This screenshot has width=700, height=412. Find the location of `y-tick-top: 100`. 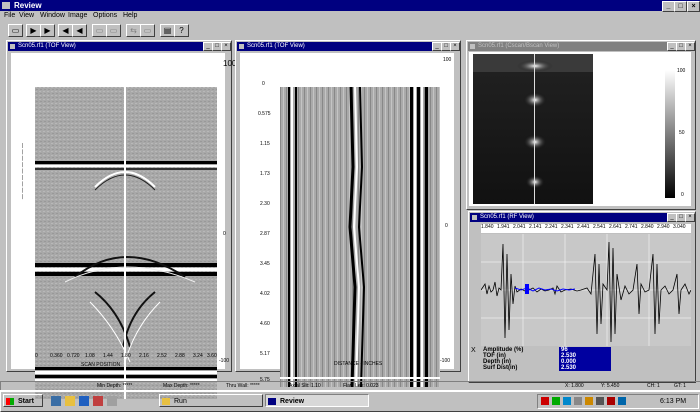

y-tick-top: 100 is located at coordinates (447, 60).